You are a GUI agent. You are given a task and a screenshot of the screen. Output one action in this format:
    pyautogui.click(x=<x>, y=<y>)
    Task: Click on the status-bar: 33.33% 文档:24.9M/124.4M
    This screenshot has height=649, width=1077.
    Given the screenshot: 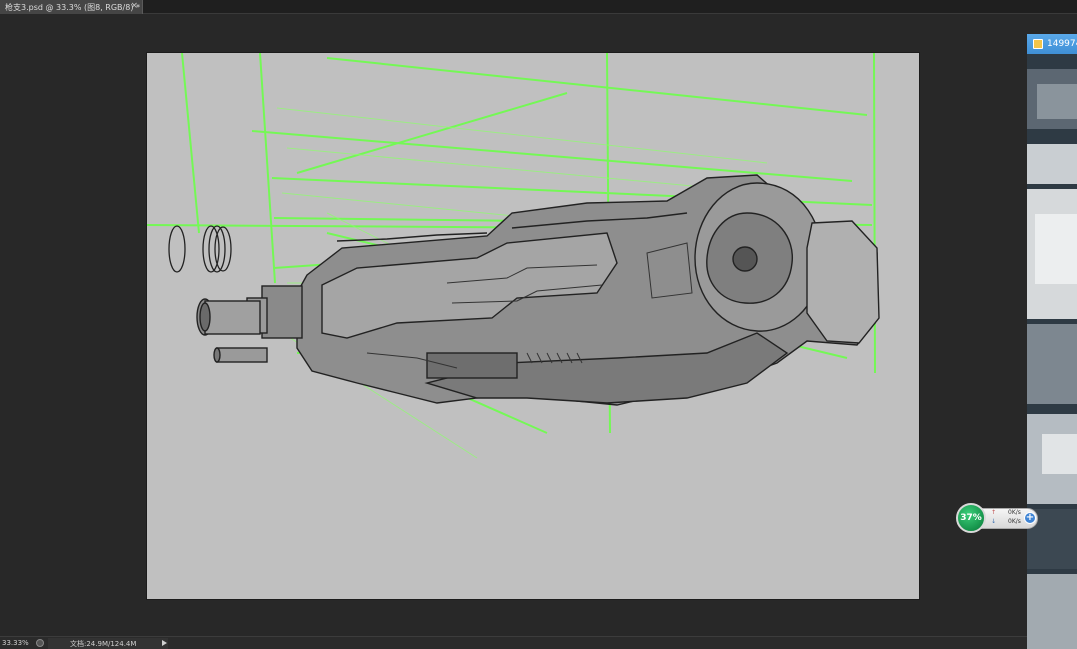 What is the action you would take?
    pyautogui.click(x=513, y=642)
    